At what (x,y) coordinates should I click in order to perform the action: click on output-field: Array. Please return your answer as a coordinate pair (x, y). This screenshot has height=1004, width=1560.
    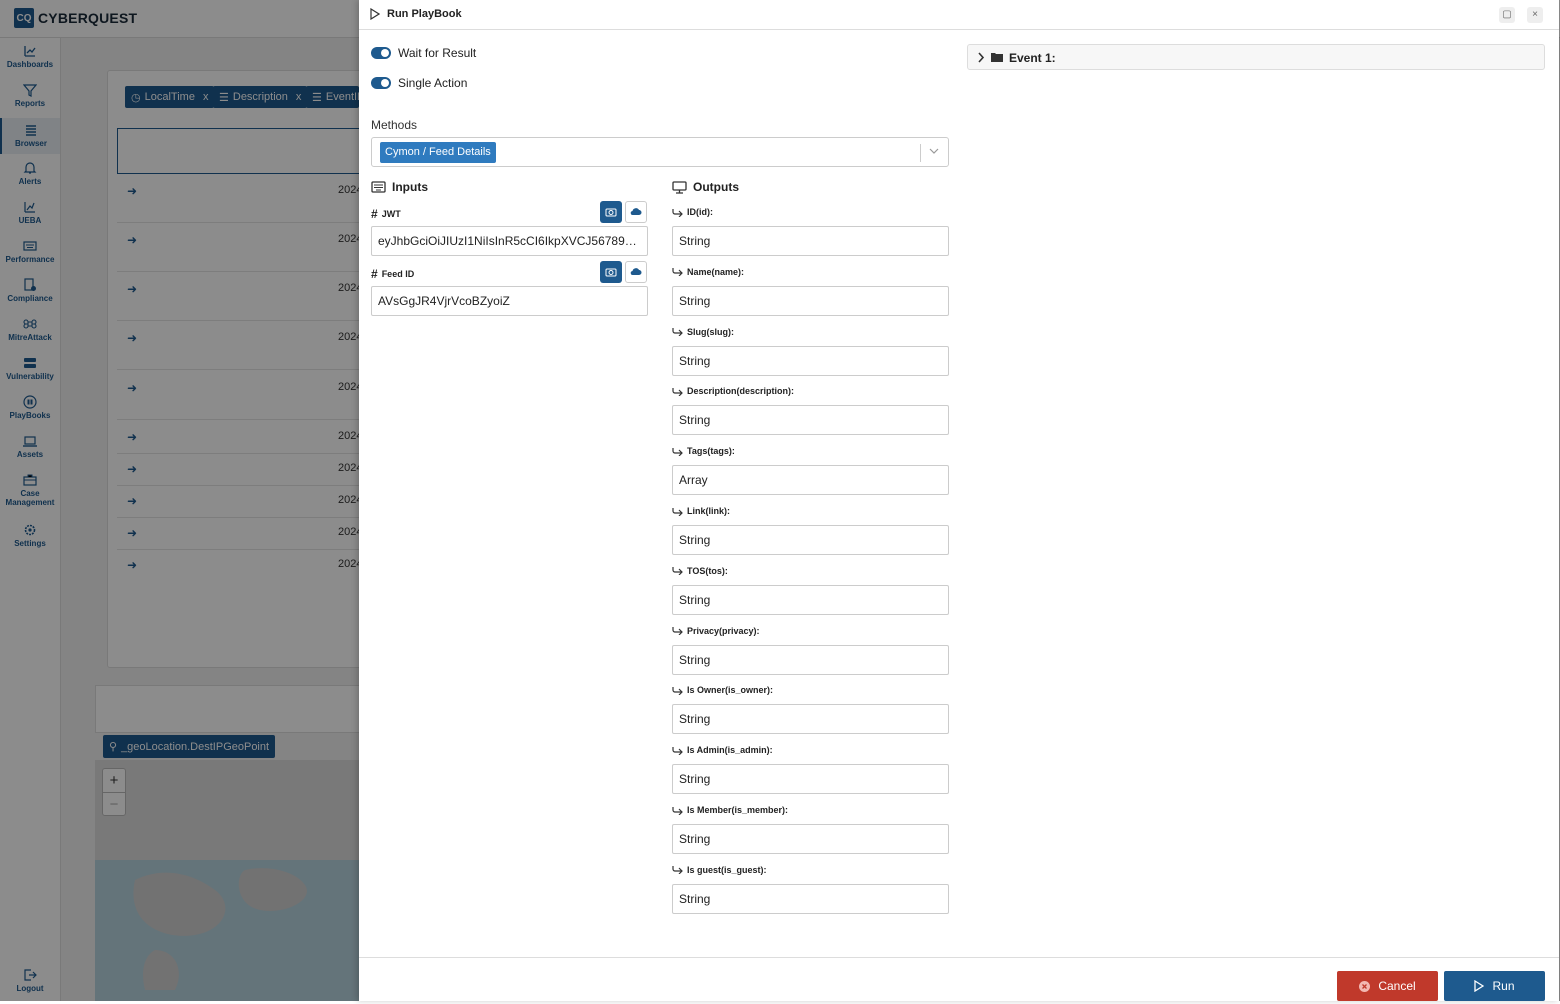
    Looking at the image, I should click on (810, 480).